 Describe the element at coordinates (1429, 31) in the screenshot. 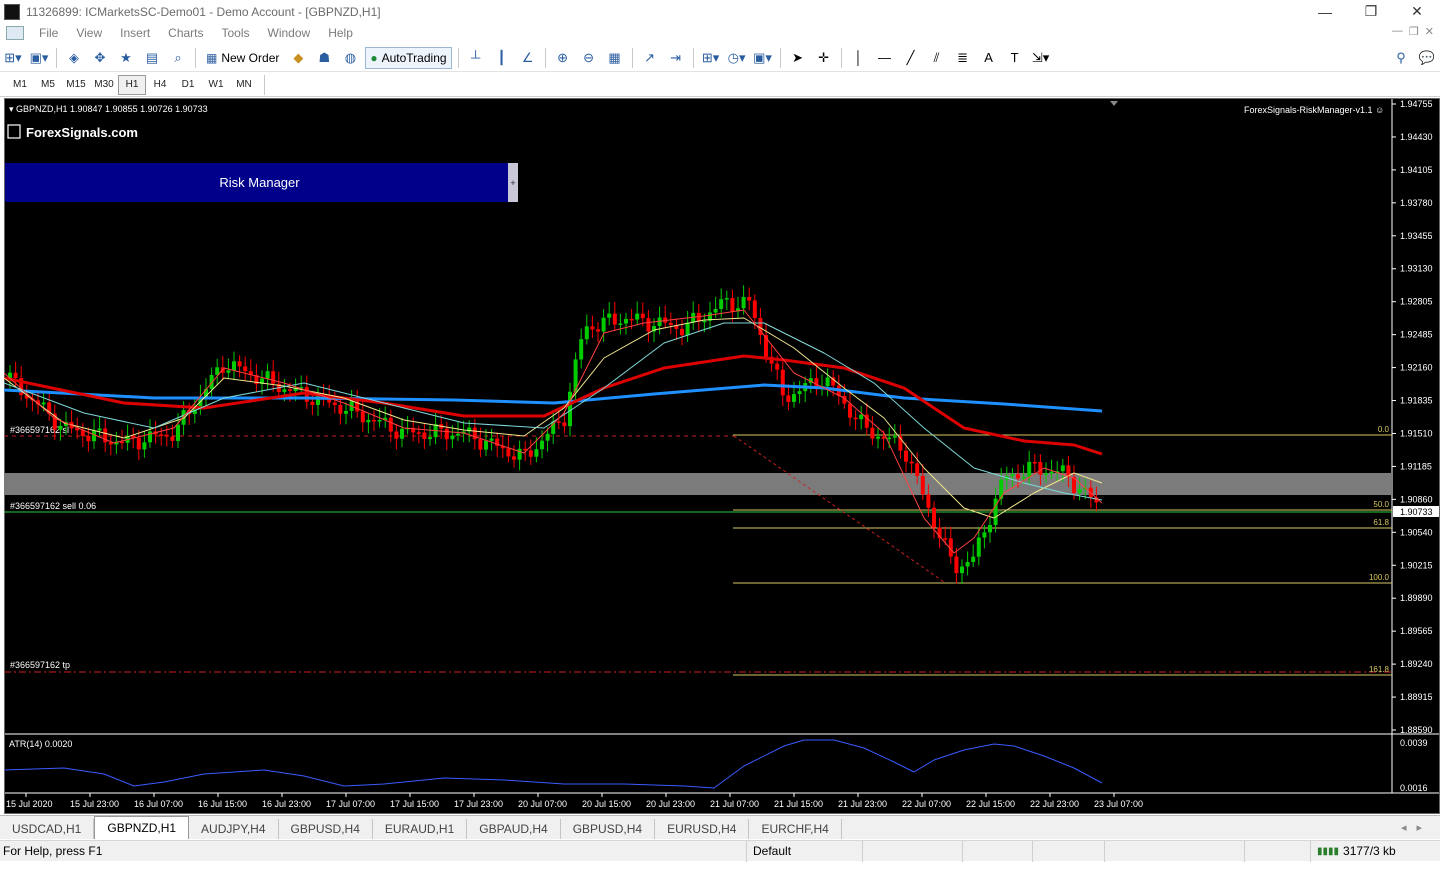

I see `mdi-close-icon: ✕` at that location.